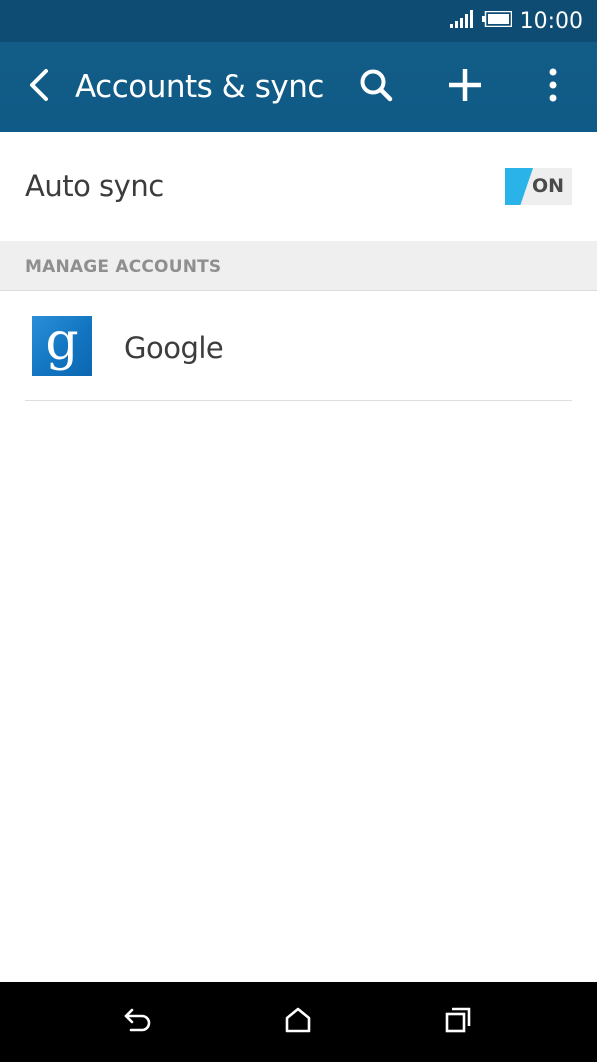  I want to click on add-account-button, so click(465, 87).